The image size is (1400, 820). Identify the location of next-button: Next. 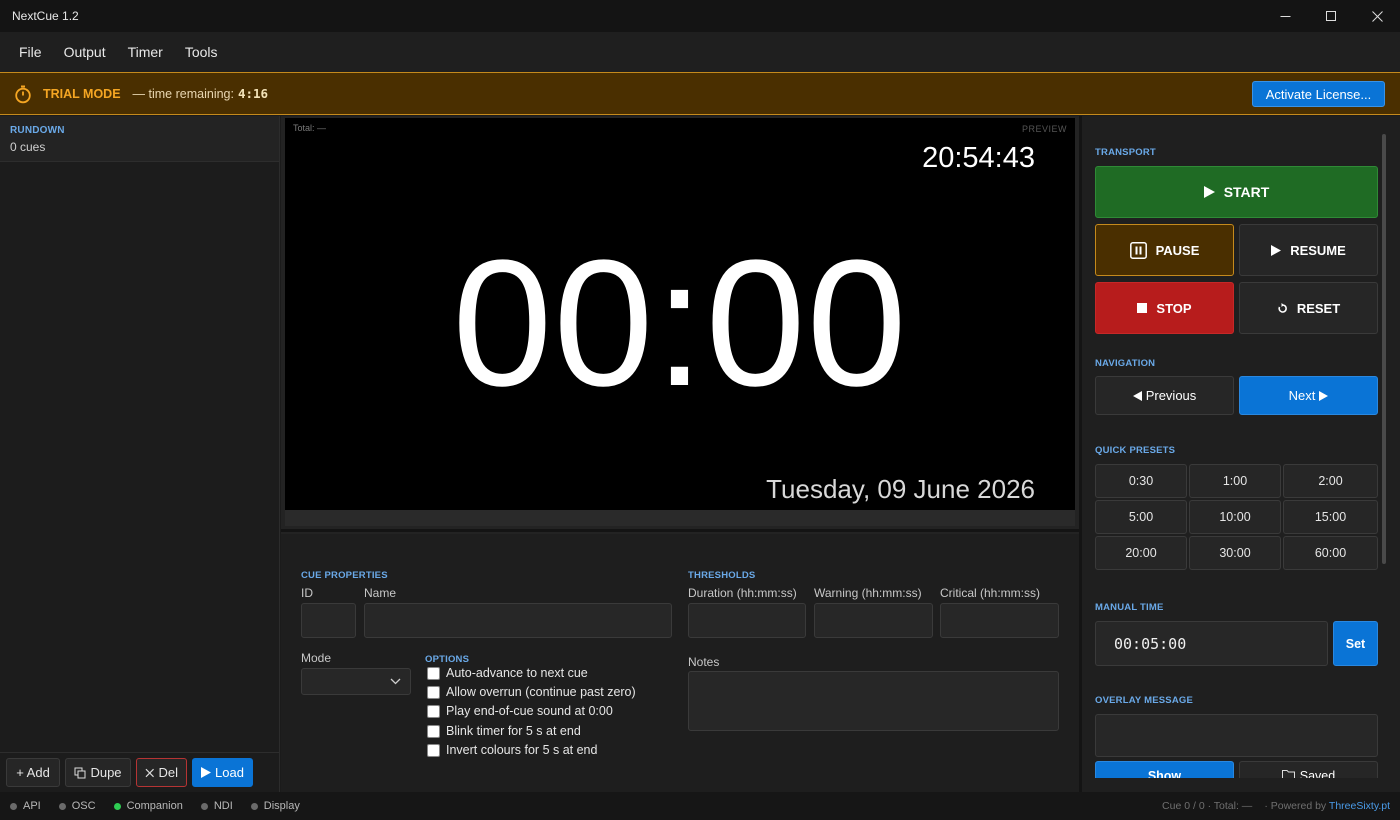
(1308, 395).